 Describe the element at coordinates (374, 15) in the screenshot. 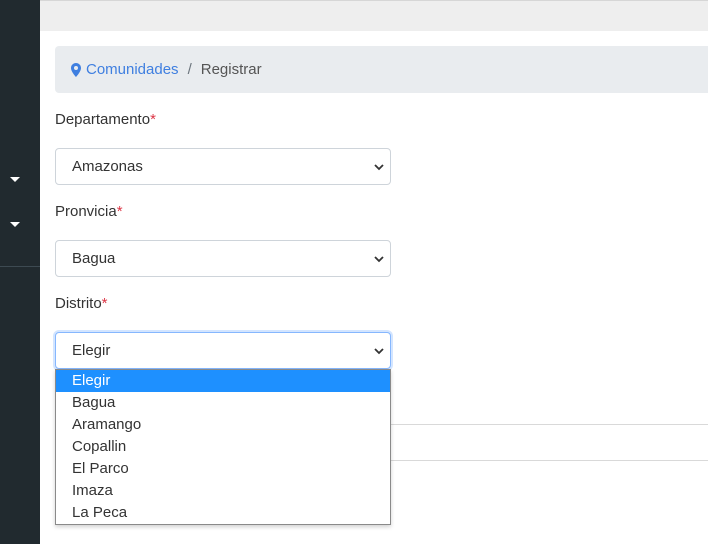

I see `top-navbar` at that location.